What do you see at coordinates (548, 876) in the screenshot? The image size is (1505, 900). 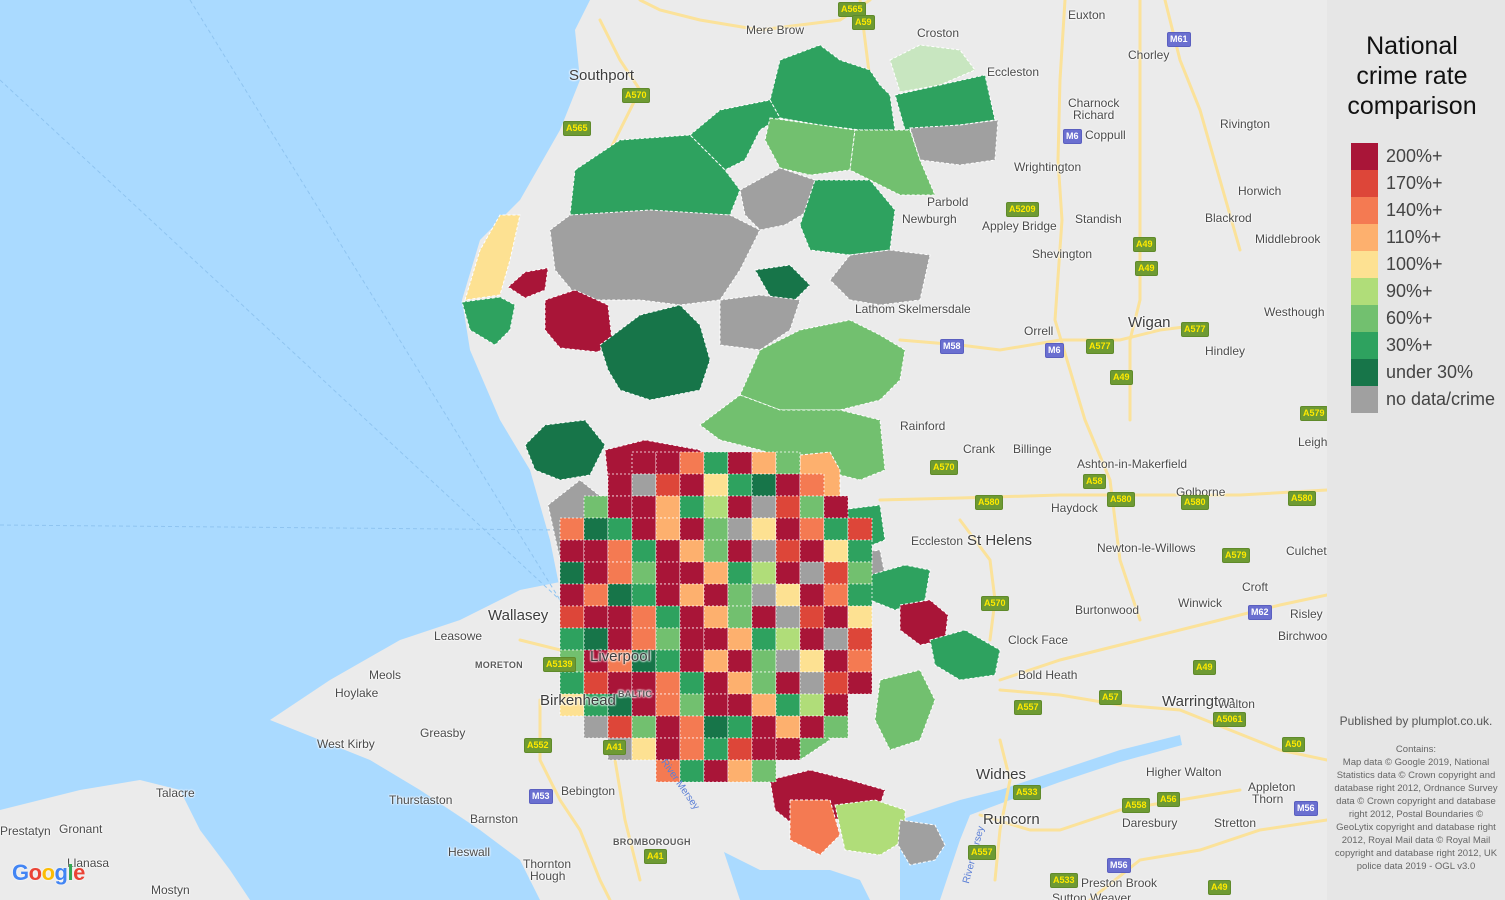 I see `place-label: Hough` at bounding box center [548, 876].